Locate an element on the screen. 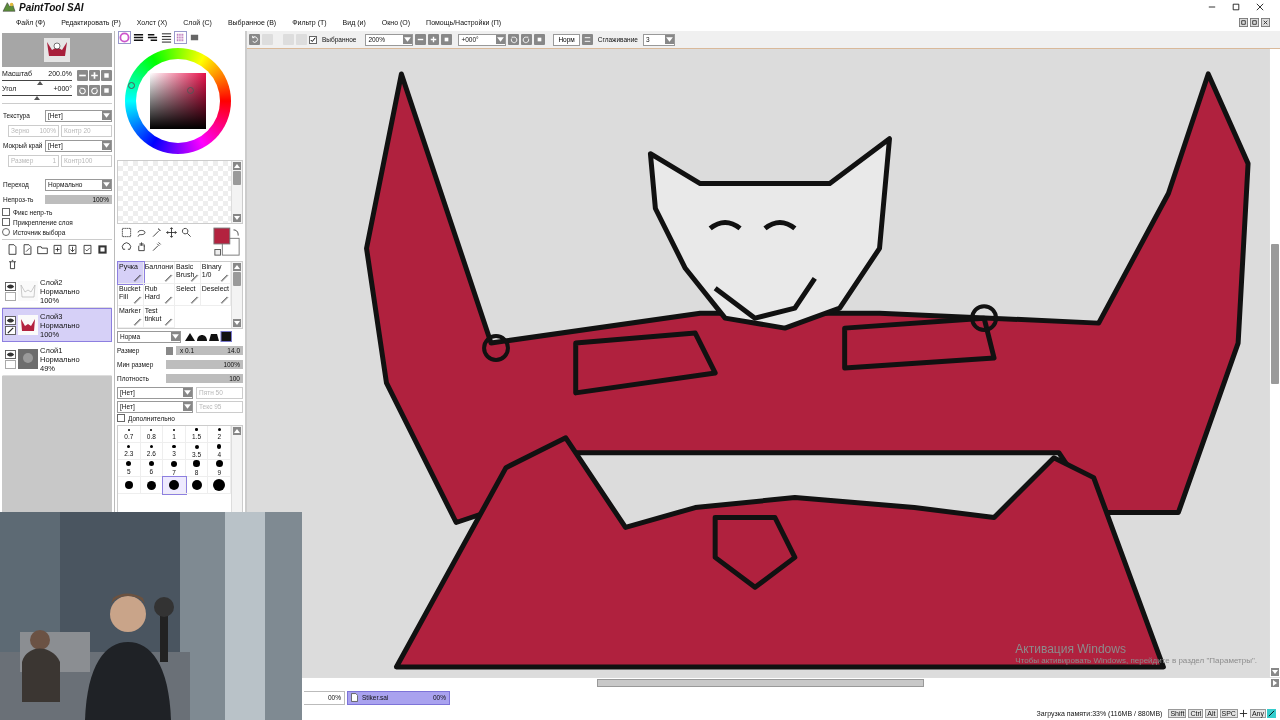  app-title: PaintTool SAI is located at coordinates (51, 7).